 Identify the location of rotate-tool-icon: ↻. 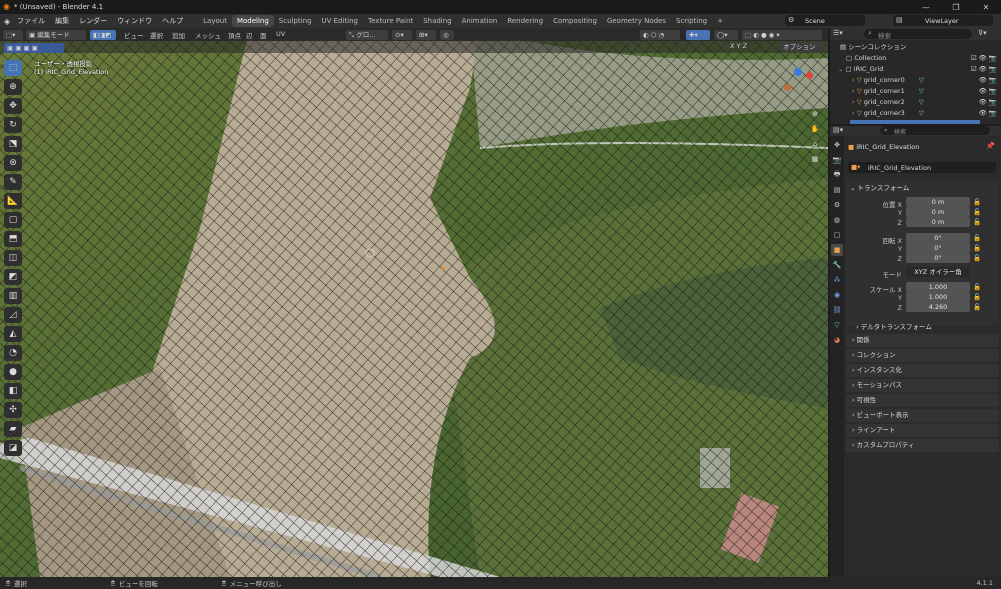
(13, 125).